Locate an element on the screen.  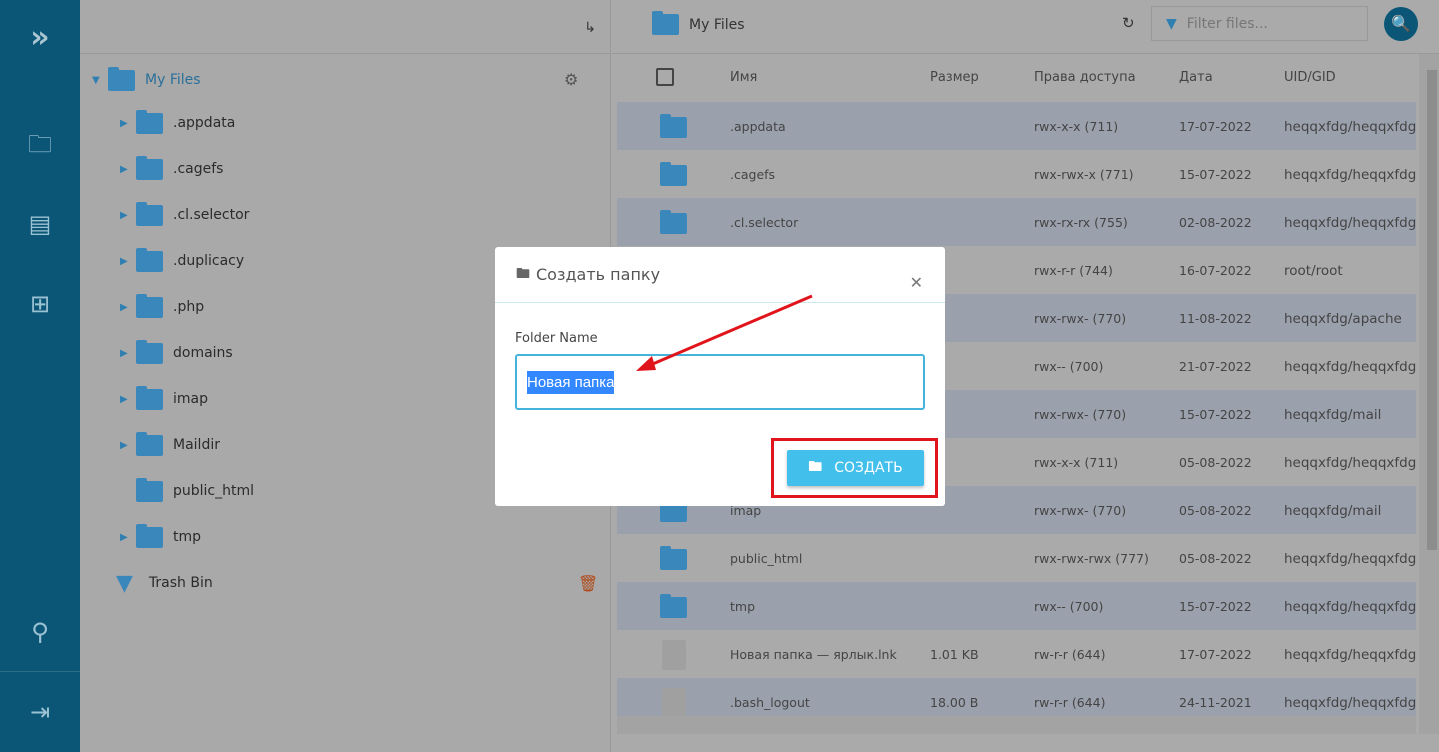
annotation-arrow is located at coordinates (724, 332).